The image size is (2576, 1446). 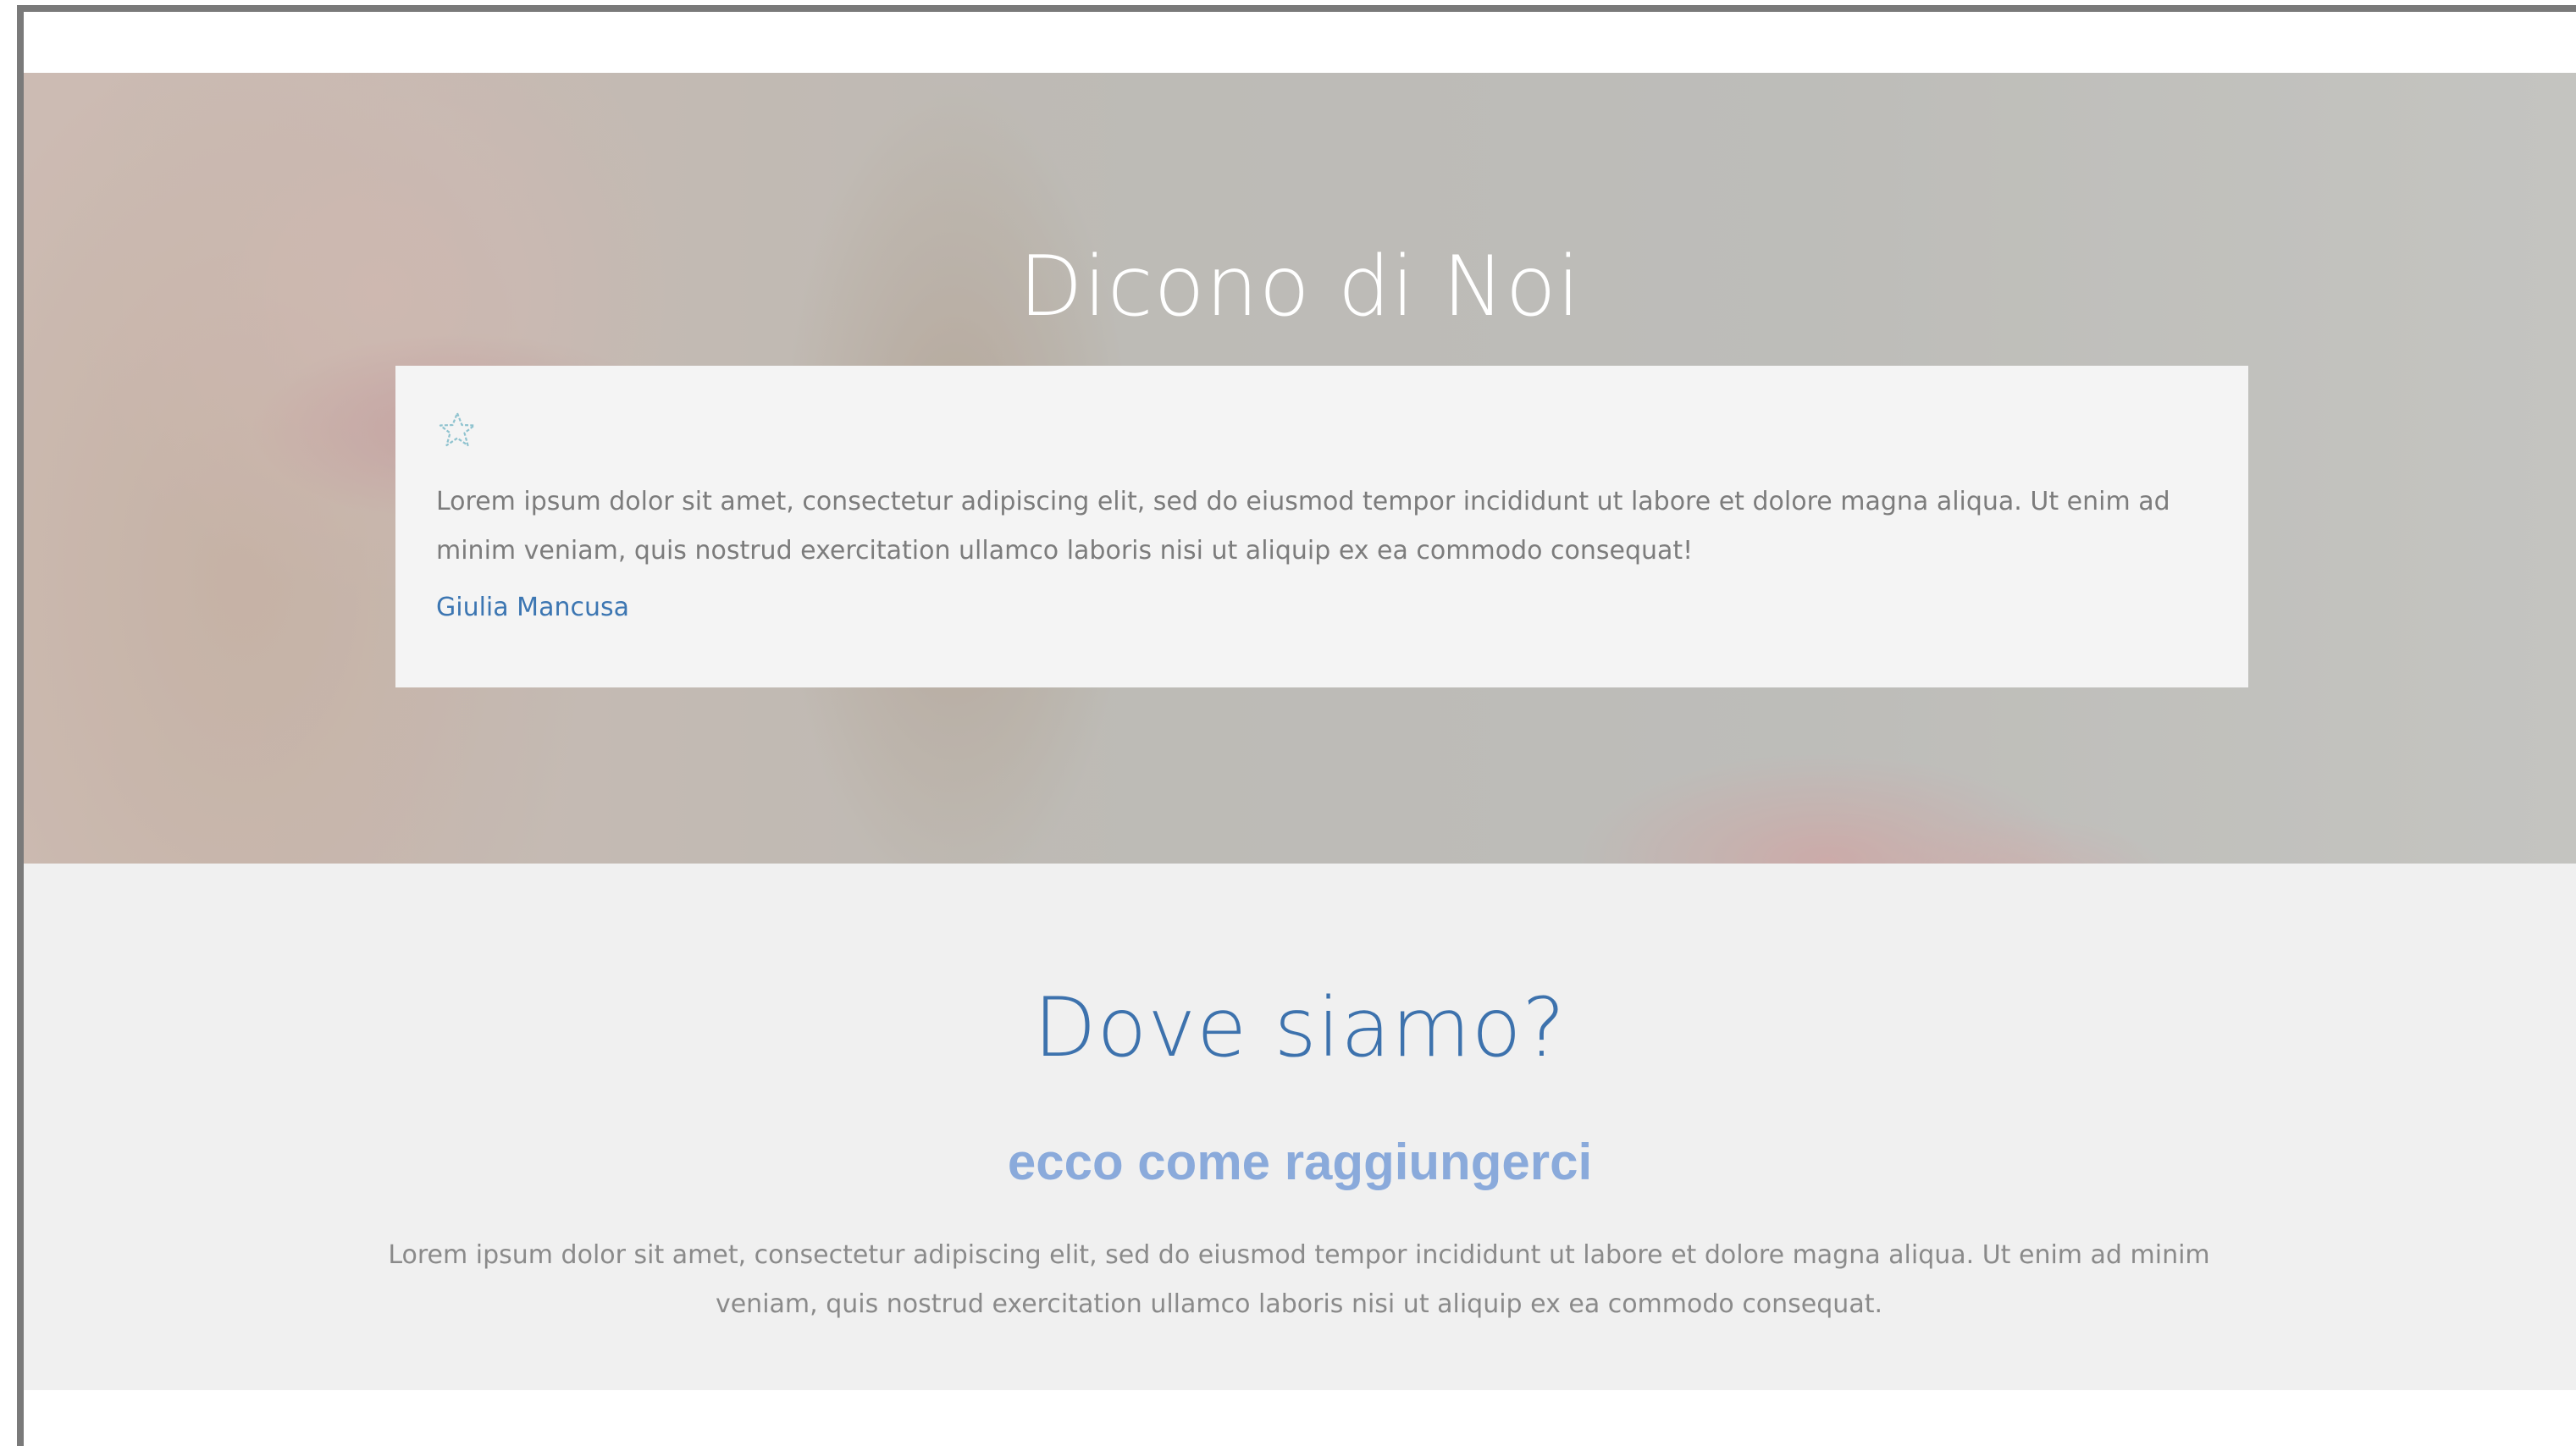 What do you see at coordinates (457, 429) in the screenshot?
I see `star-icon` at bounding box center [457, 429].